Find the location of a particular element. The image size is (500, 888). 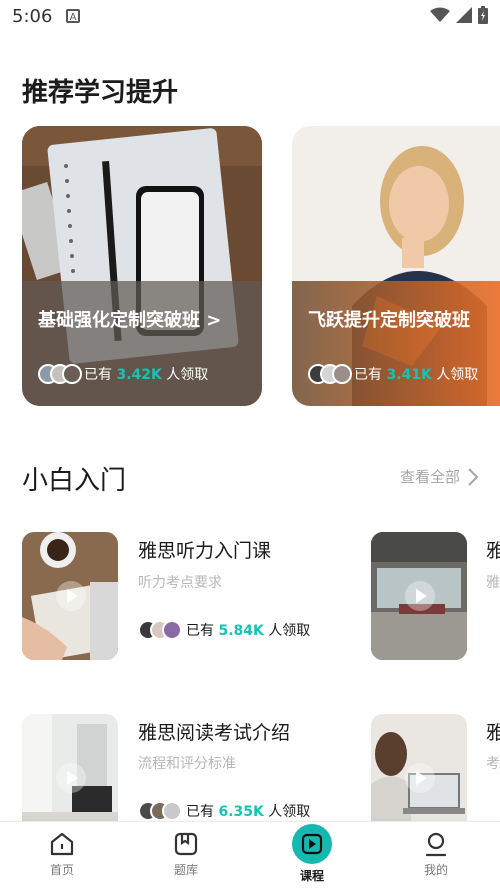

status-icons is located at coordinates (459, 15).